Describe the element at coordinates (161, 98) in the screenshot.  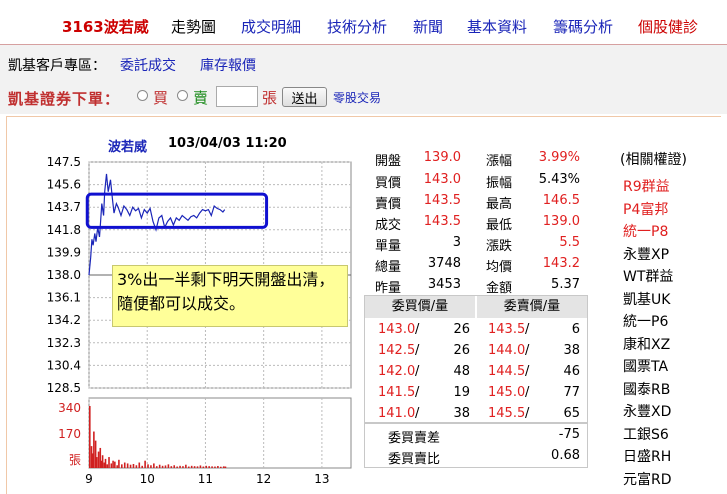
I see `buy-label: 買` at that location.